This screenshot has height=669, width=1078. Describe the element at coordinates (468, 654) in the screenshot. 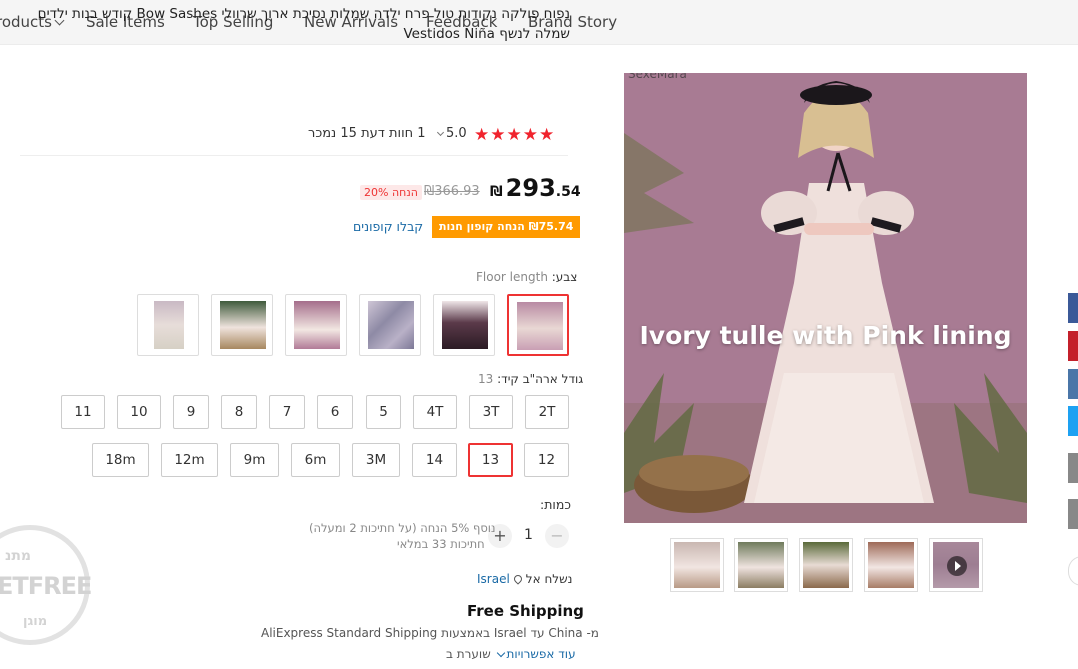

I see `more-options-suffix: שוערת ב` at that location.